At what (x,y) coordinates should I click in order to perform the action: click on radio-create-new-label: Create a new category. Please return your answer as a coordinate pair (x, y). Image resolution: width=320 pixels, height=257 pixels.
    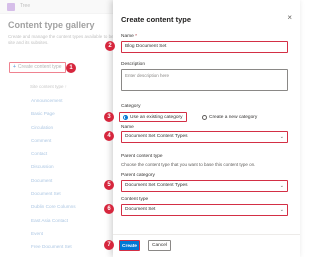
    Looking at the image, I should click on (233, 117).